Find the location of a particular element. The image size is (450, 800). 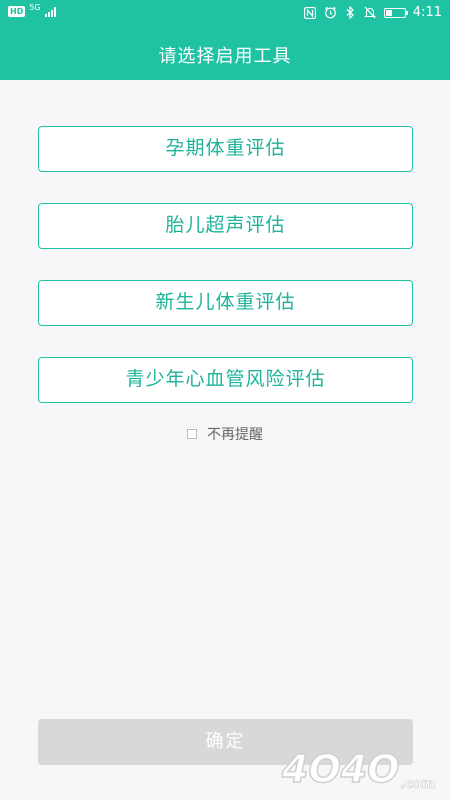

status-right: 4:11 is located at coordinates (373, 12).